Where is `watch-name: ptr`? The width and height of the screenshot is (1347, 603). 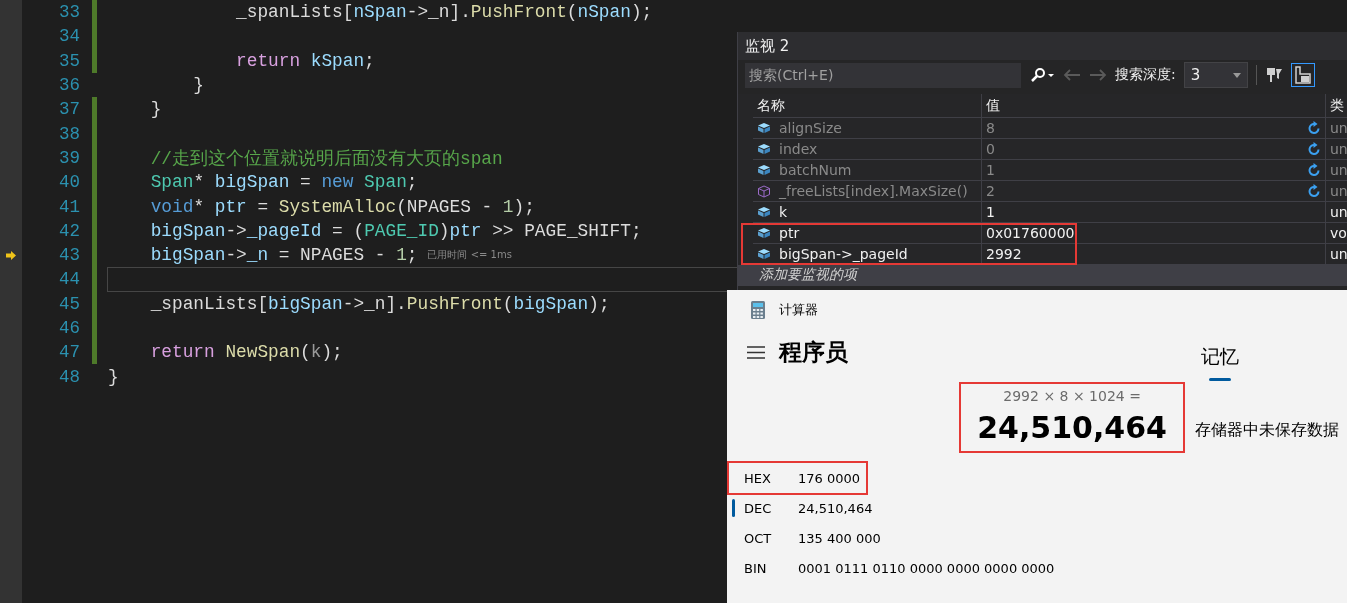 watch-name: ptr is located at coordinates (789, 233).